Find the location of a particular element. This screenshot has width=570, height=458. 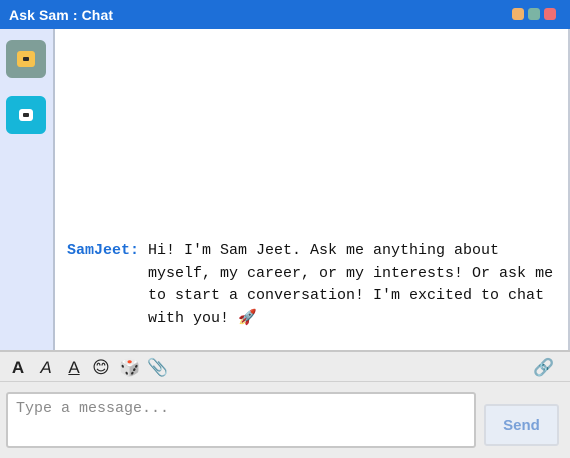

title-bar: Ask Sam : Chat is located at coordinates (285, 14).